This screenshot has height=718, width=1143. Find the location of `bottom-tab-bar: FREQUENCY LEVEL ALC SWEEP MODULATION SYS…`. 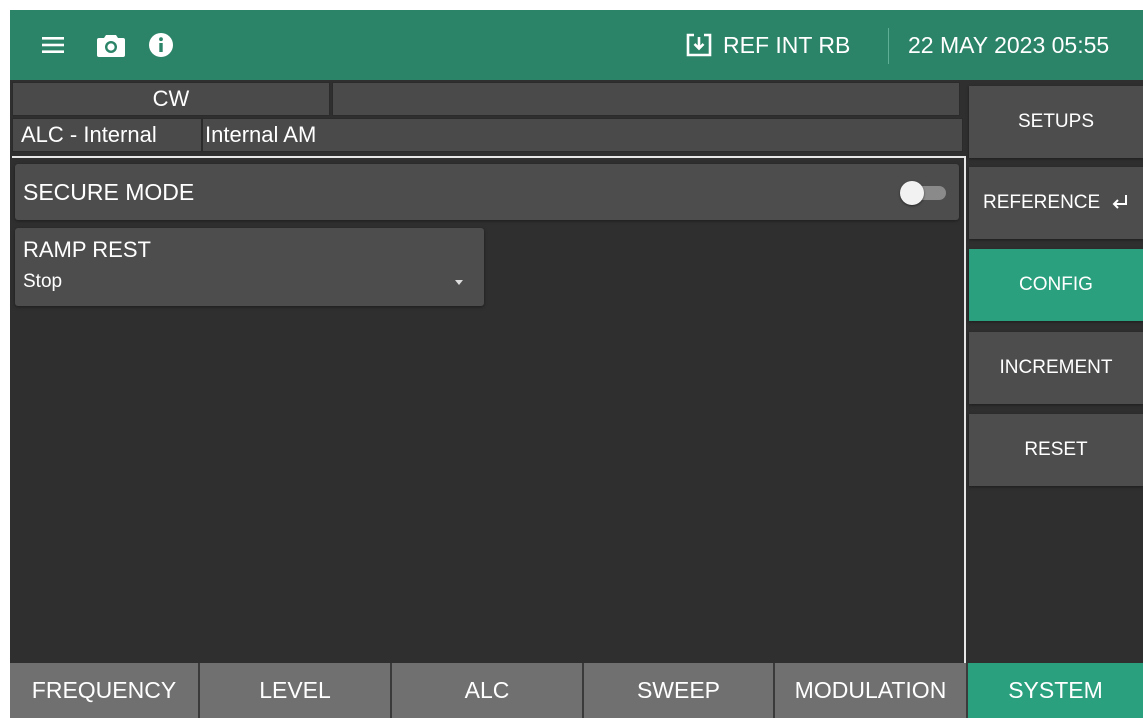

bottom-tab-bar: FREQUENCY LEVEL ALC SWEEP MODULATION SYS… is located at coordinates (576, 690).